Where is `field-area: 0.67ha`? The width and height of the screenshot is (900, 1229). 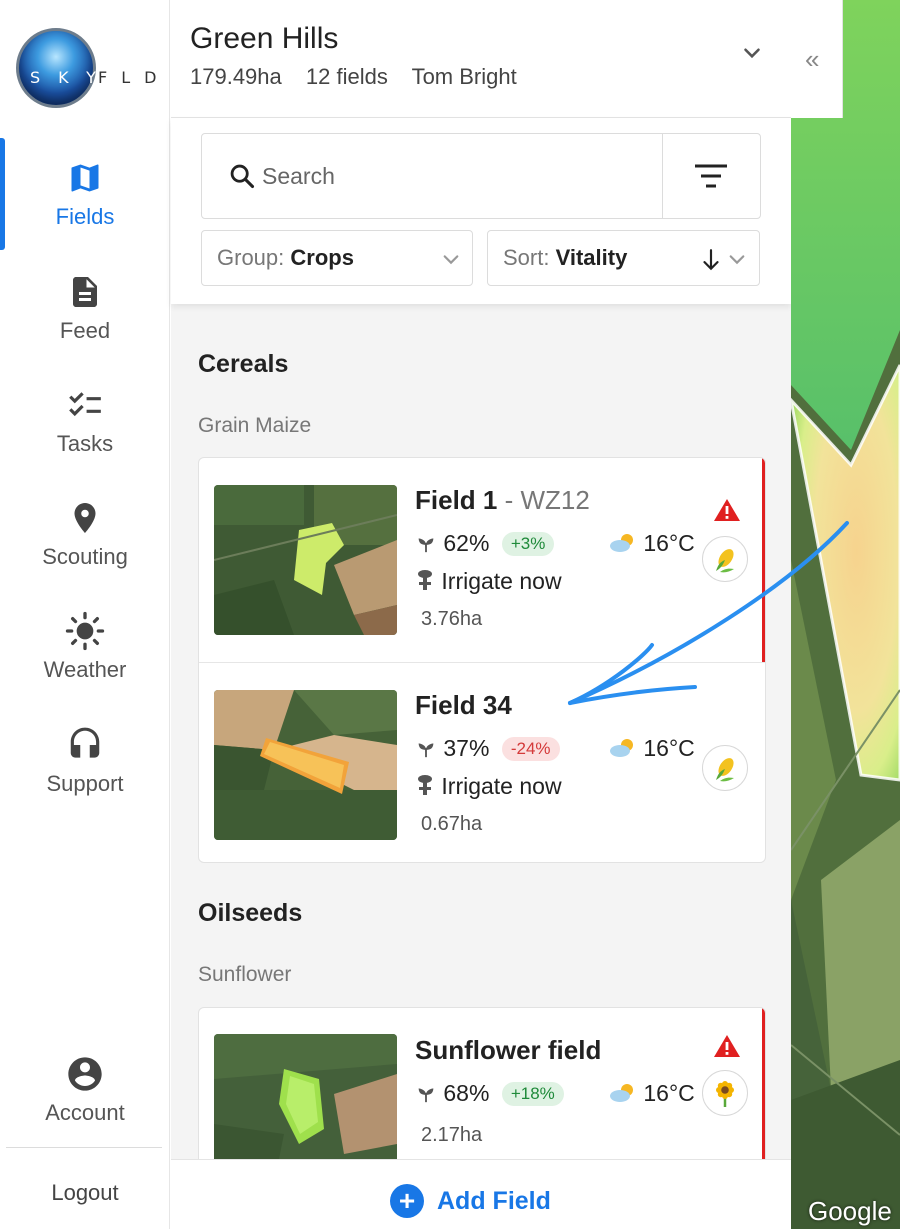
field-area: 0.67ha is located at coordinates (452, 824).